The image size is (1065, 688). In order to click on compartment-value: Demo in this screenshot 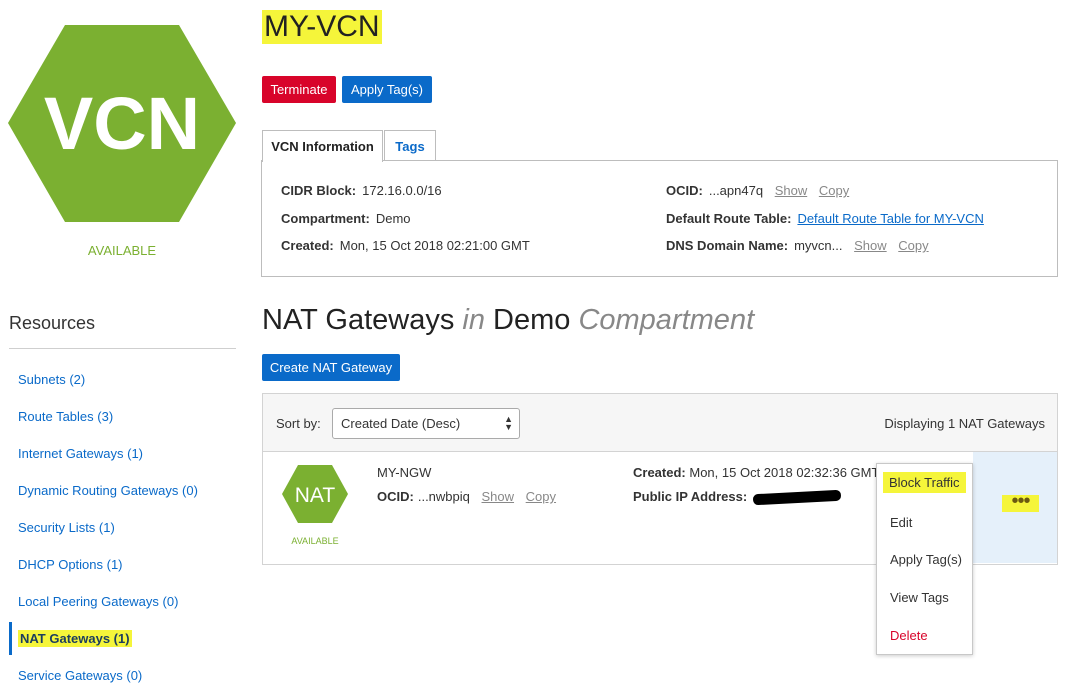, I will do `click(393, 218)`.